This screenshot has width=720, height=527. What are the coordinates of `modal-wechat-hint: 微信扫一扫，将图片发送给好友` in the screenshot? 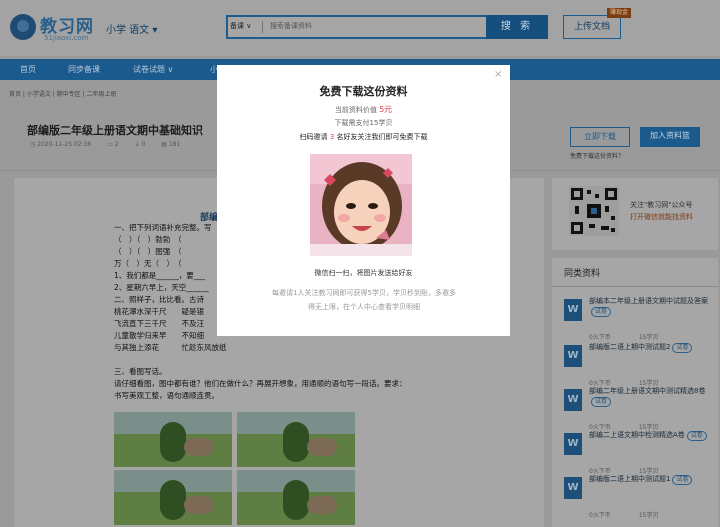 It's located at (363, 273).